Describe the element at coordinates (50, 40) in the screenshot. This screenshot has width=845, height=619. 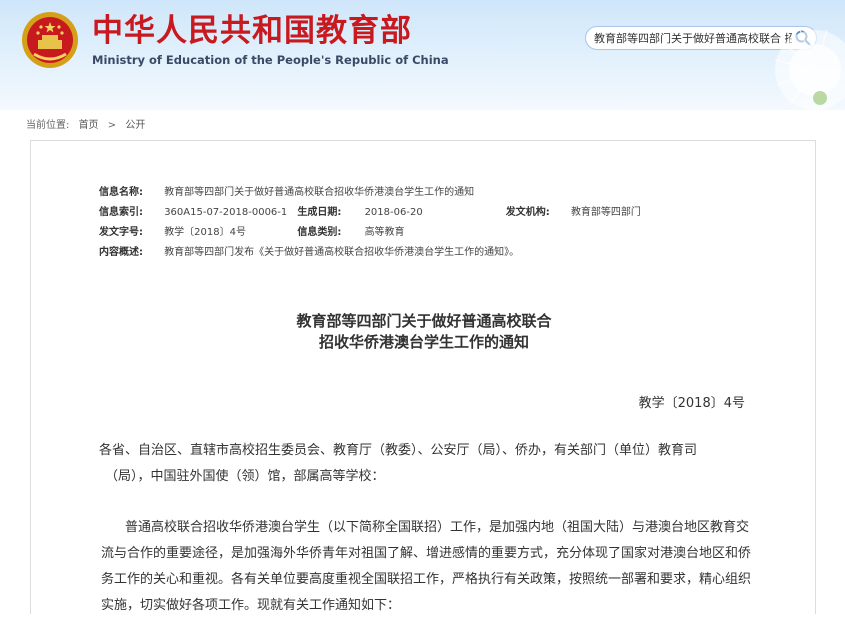
I see `national-emblem-icon` at that location.